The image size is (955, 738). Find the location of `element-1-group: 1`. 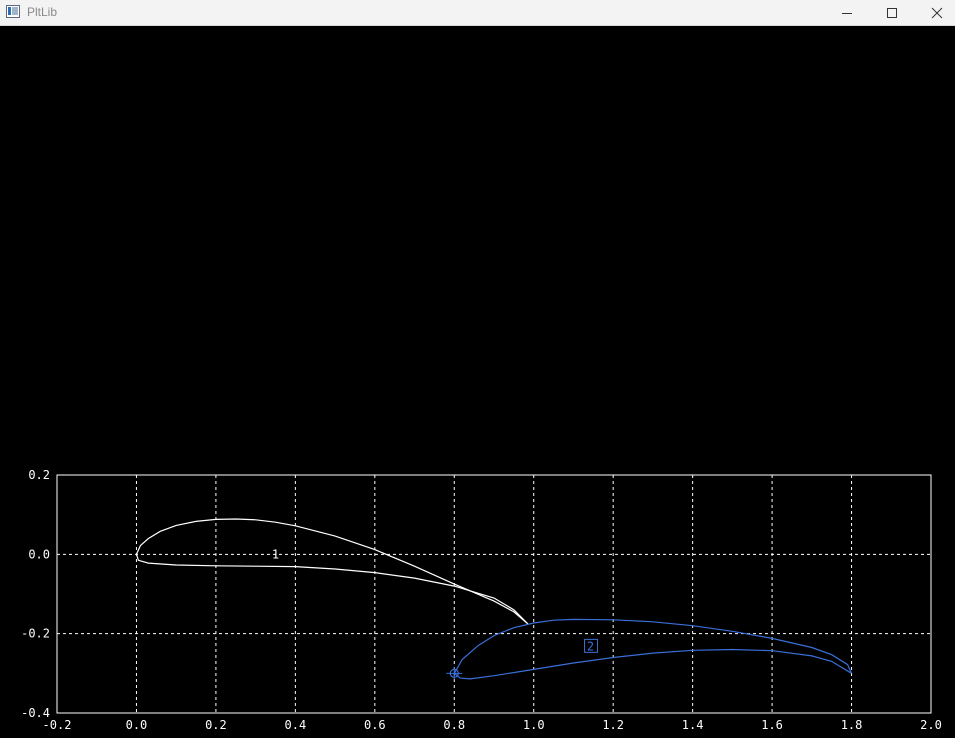

element-1-group: 1 is located at coordinates (332, 571).